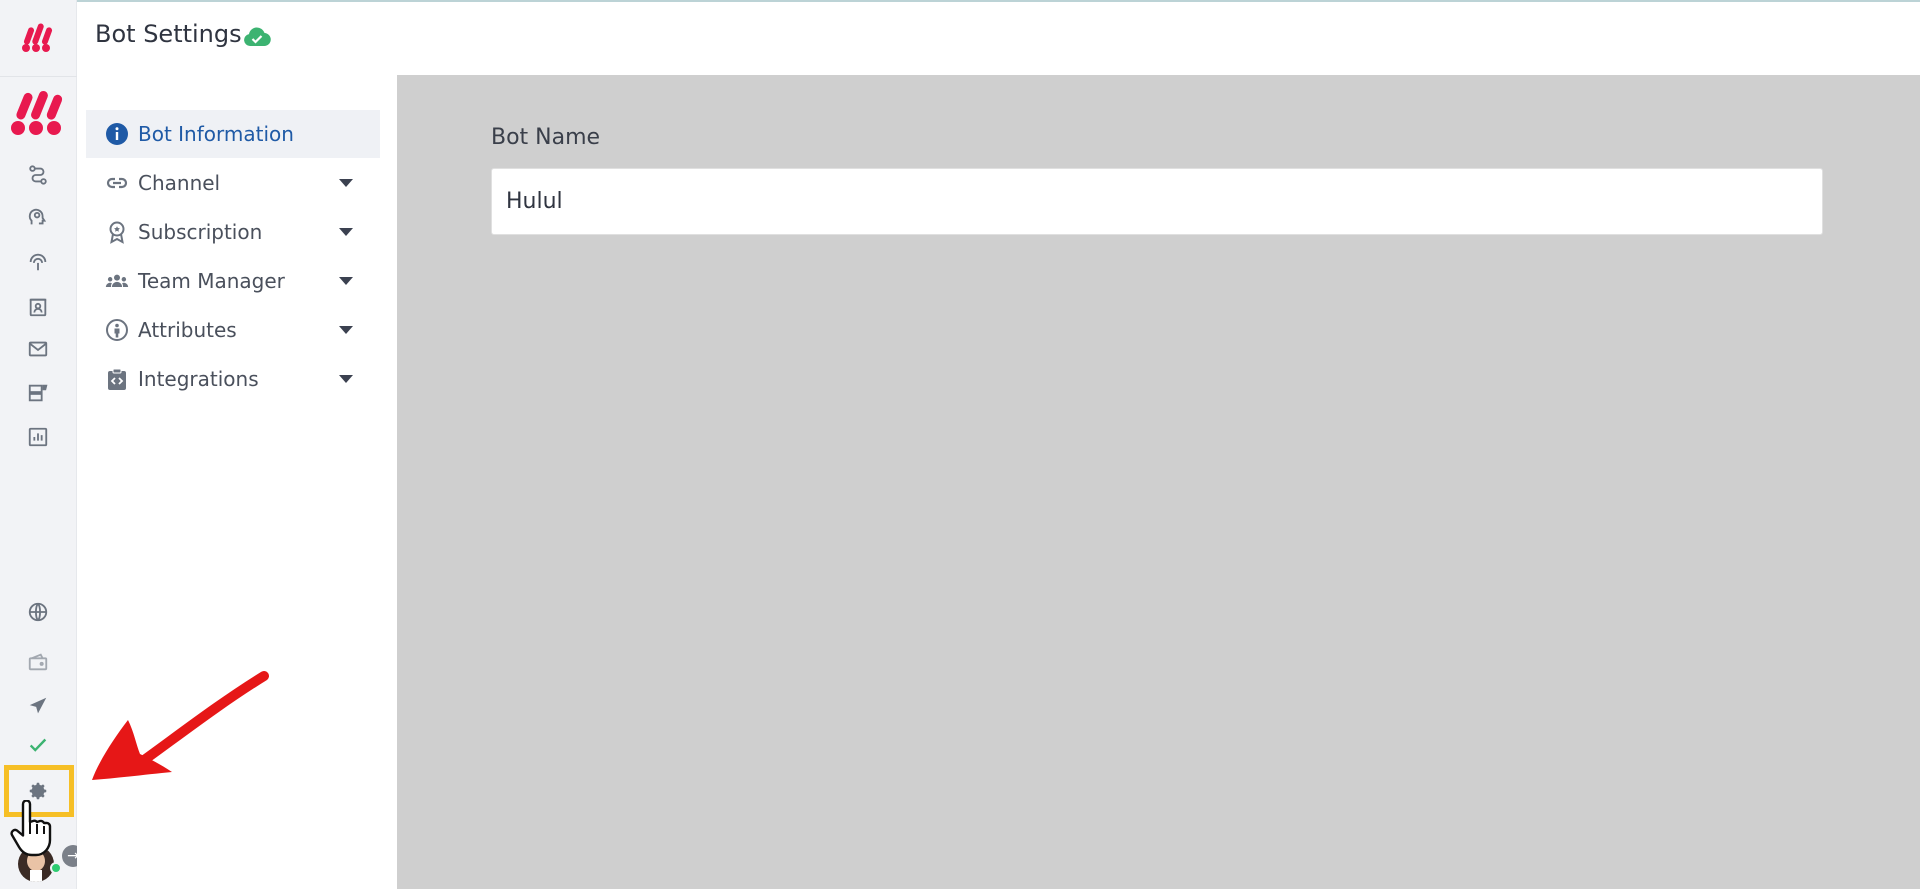 The image size is (1920, 889). I want to click on nav-item-attributes: Attributes, so click(233, 330).